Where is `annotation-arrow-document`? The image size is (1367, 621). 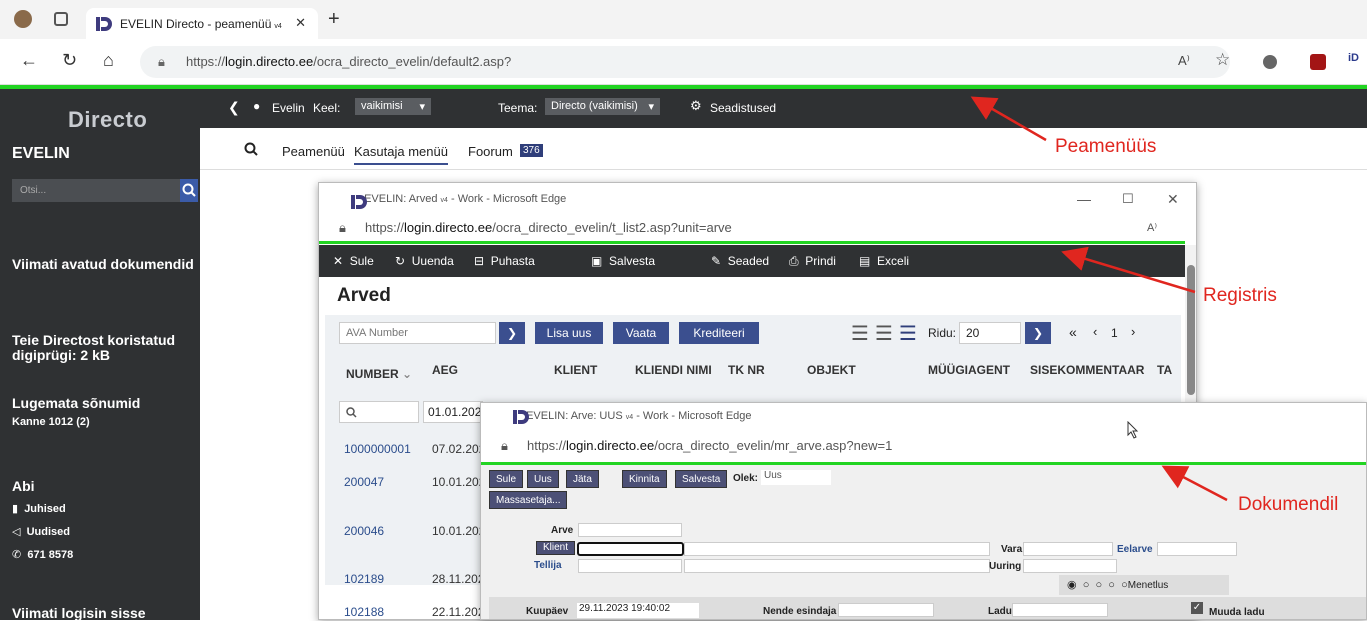
annotation-arrow-document is located at coordinates (1194, 483).